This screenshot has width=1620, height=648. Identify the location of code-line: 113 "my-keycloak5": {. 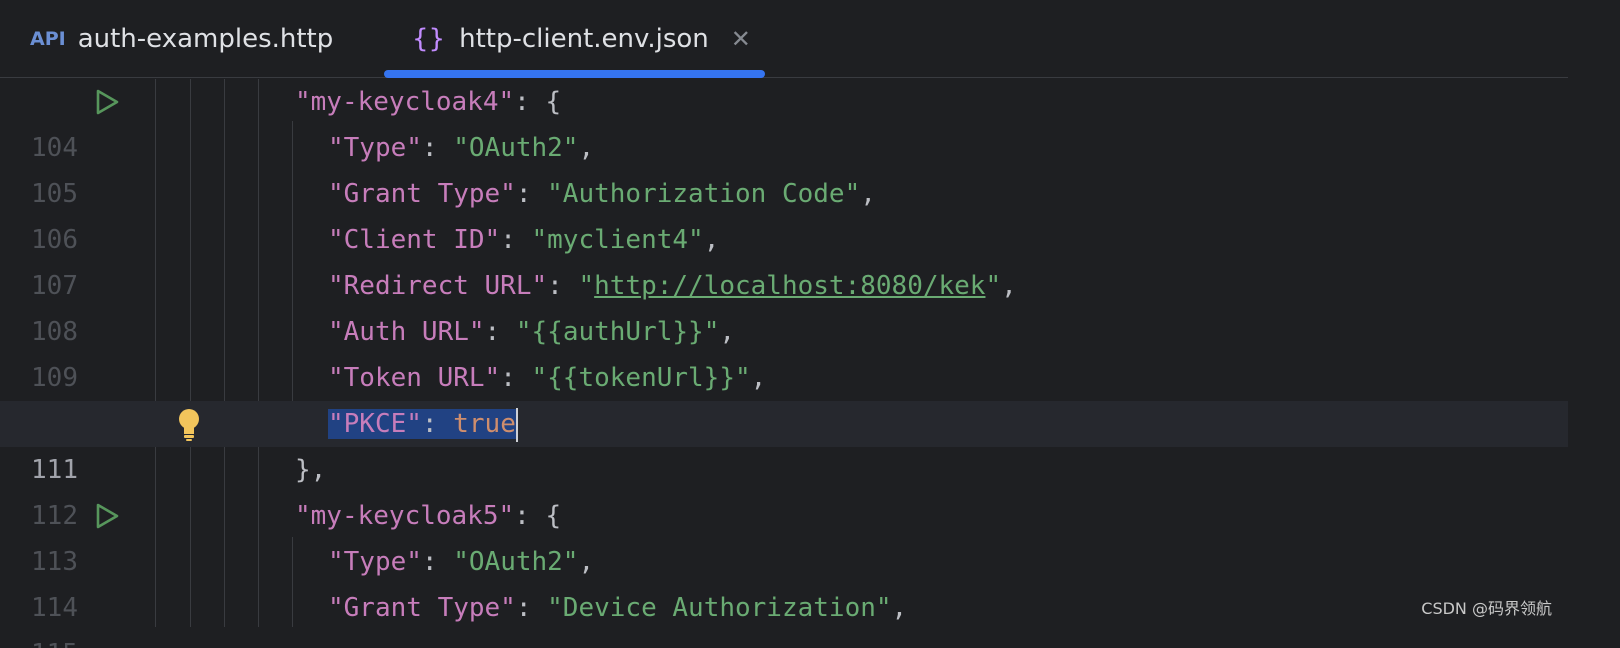
(784, 535).